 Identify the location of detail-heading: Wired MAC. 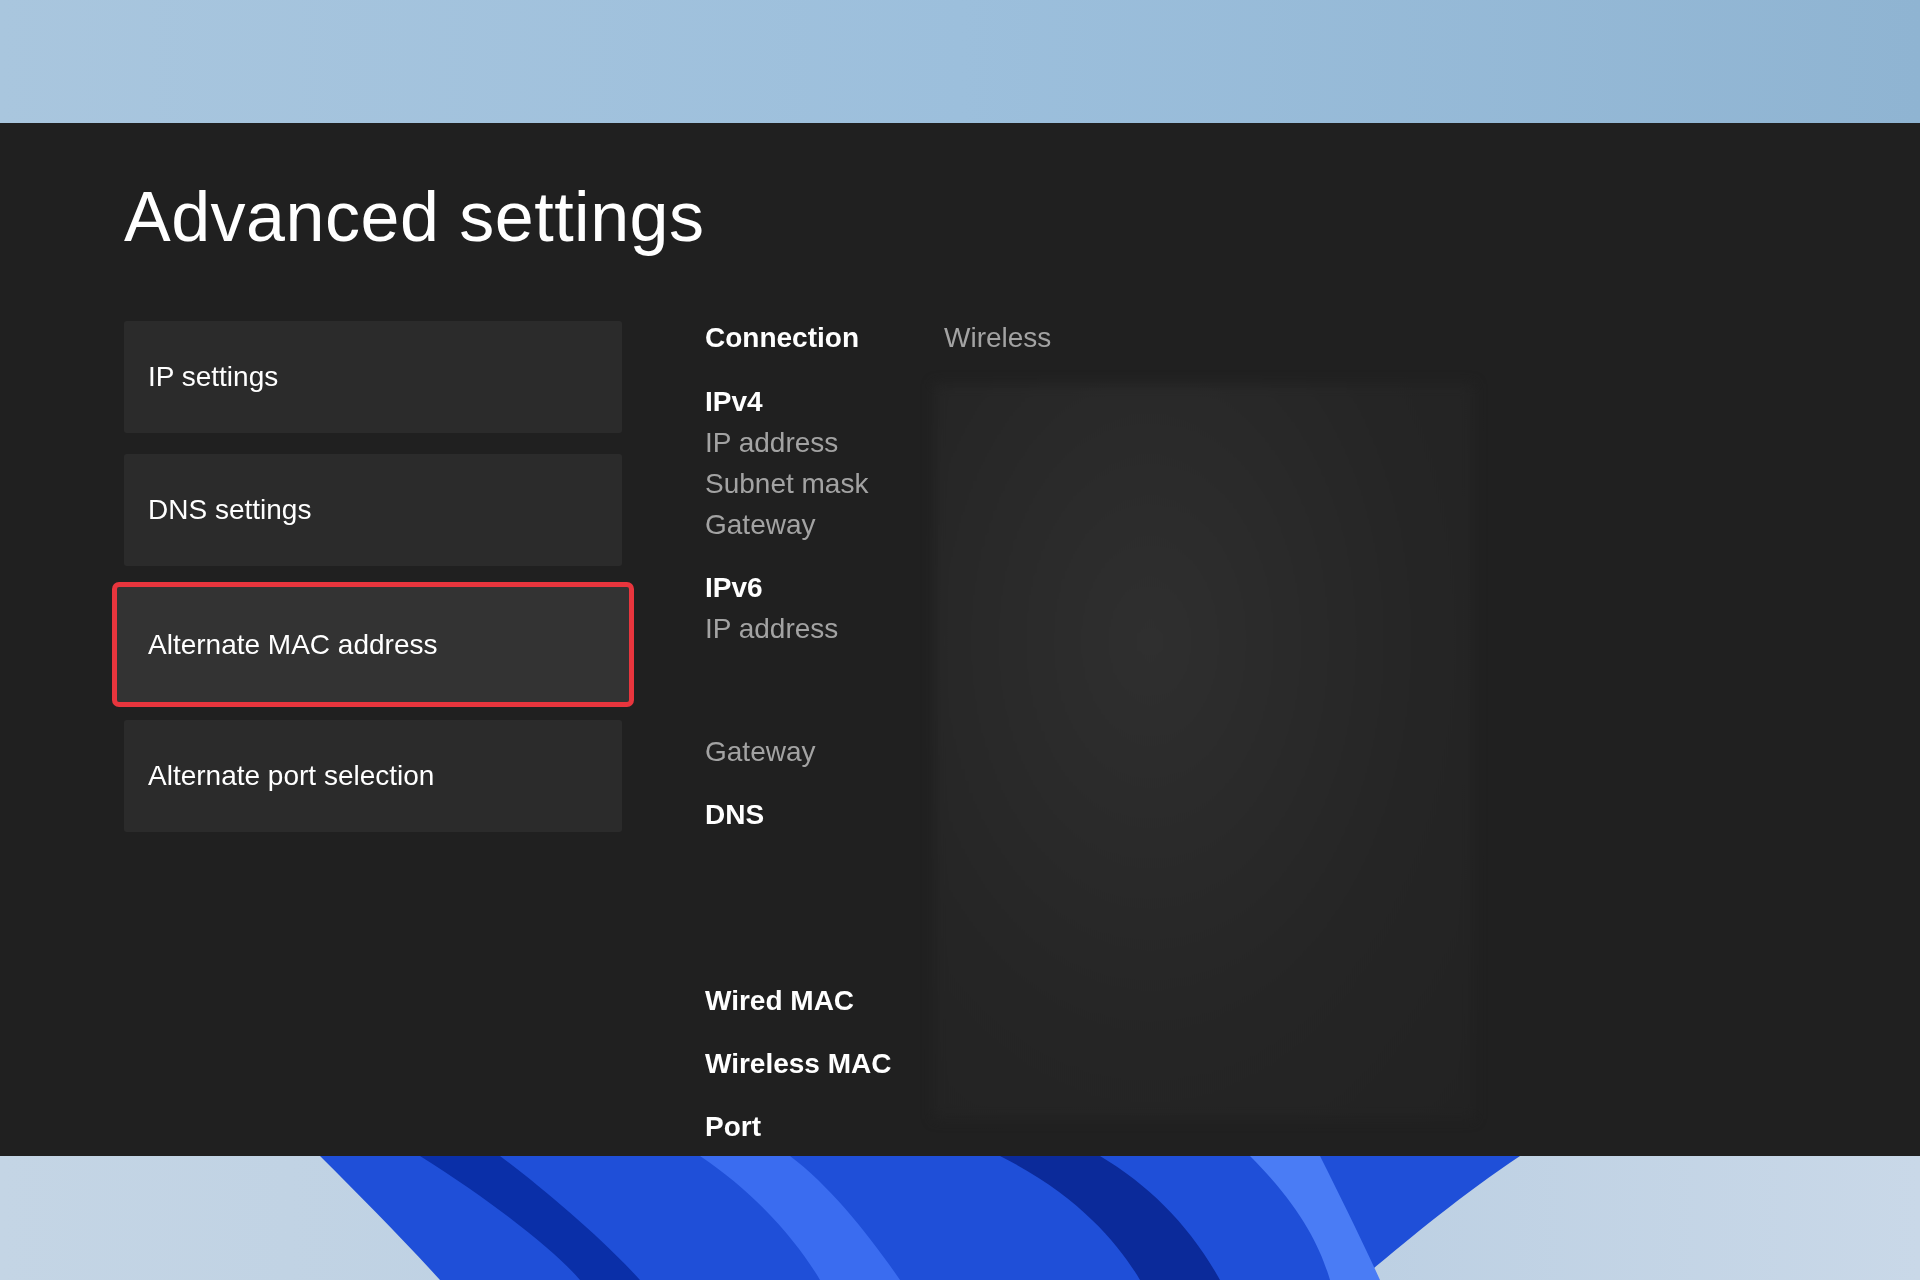
(780, 1001).